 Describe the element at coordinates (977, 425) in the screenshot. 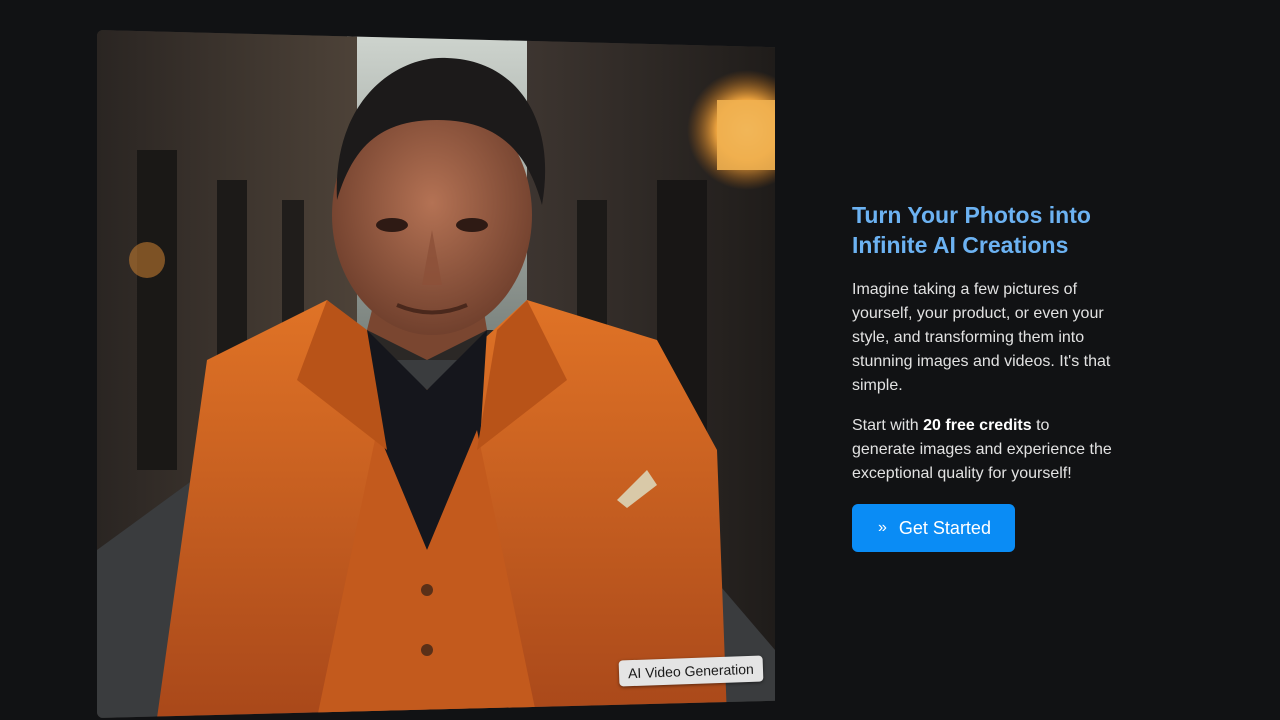

I see `free-credits-highlight: 20 free credits` at that location.